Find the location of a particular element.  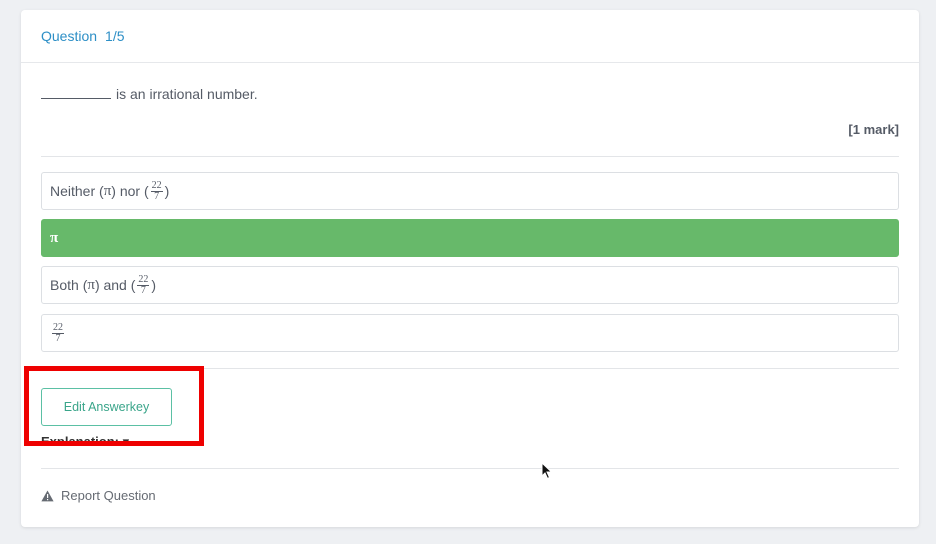

option-both: Both ( π ) and ( 22 7 ) is located at coordinates (470, 285).